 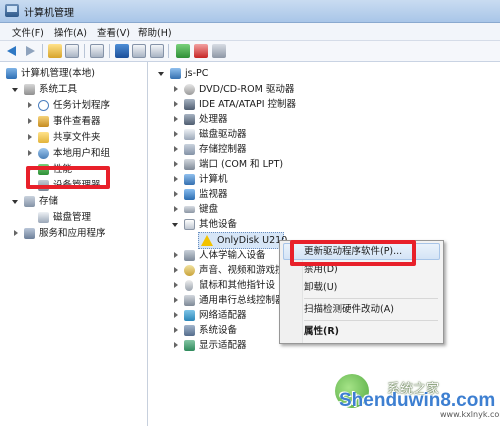 I want to click on tree-label: OnlyDisk U210, so click(x=252, y=240).